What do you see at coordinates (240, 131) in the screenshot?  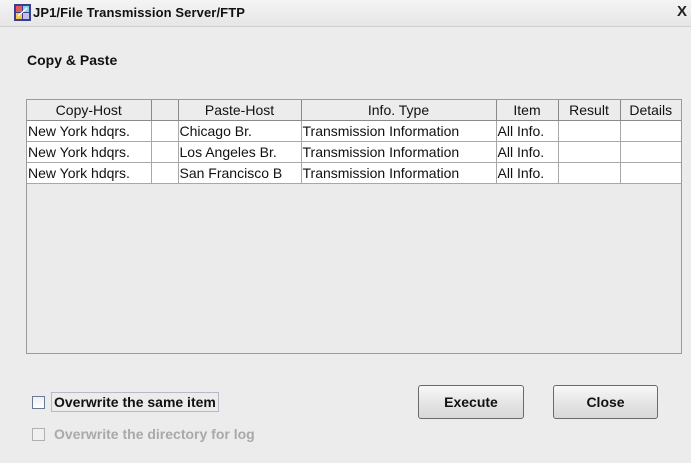 I see `cell-paste-host: Chicago Br.` at bounding box center [240, 131].